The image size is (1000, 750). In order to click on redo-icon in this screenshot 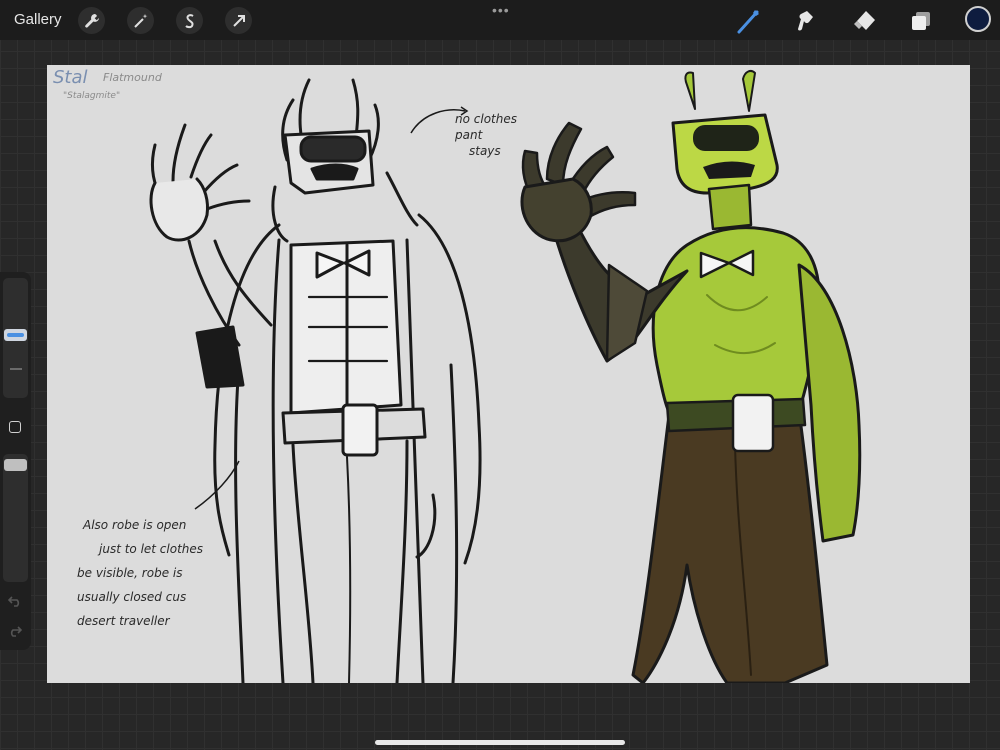, I will do `click(15, 631)`.